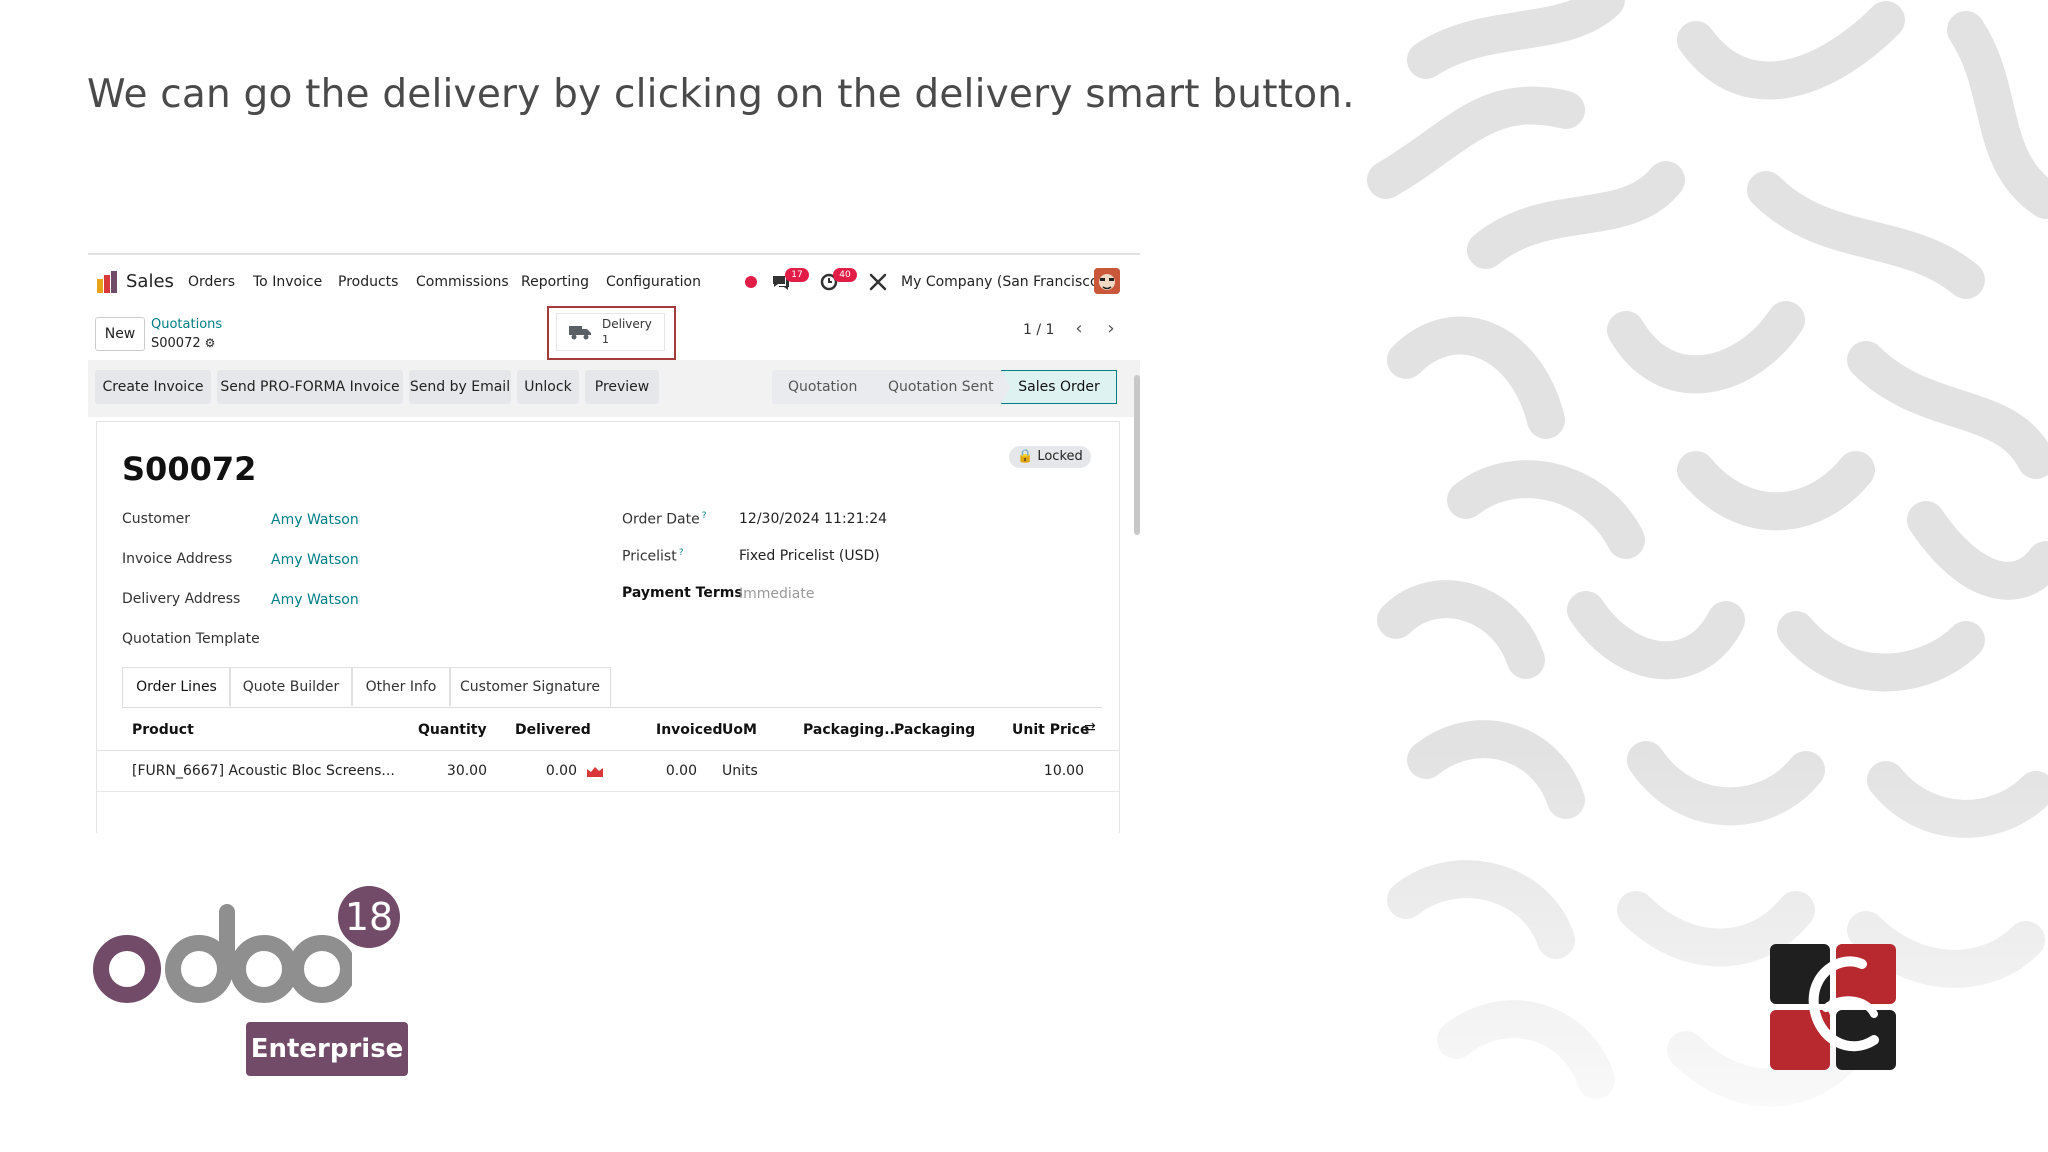  What do you see at coordinates (1050, 771) in the screenshot?
I see `row-unit-price: 10.00` at bounding box center [1050, 771].